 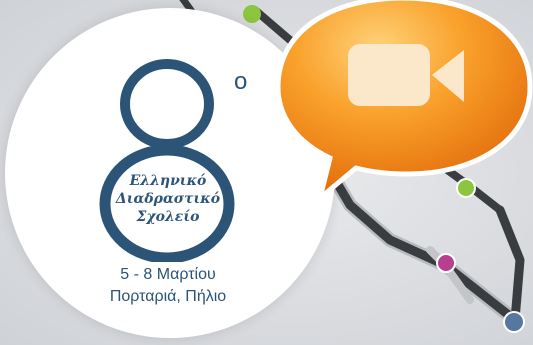 What do you see at coordinates (168, 217) in the screenshot?
I see `event-title-line-3: Σχολείο` at bounding box center [168, 217].